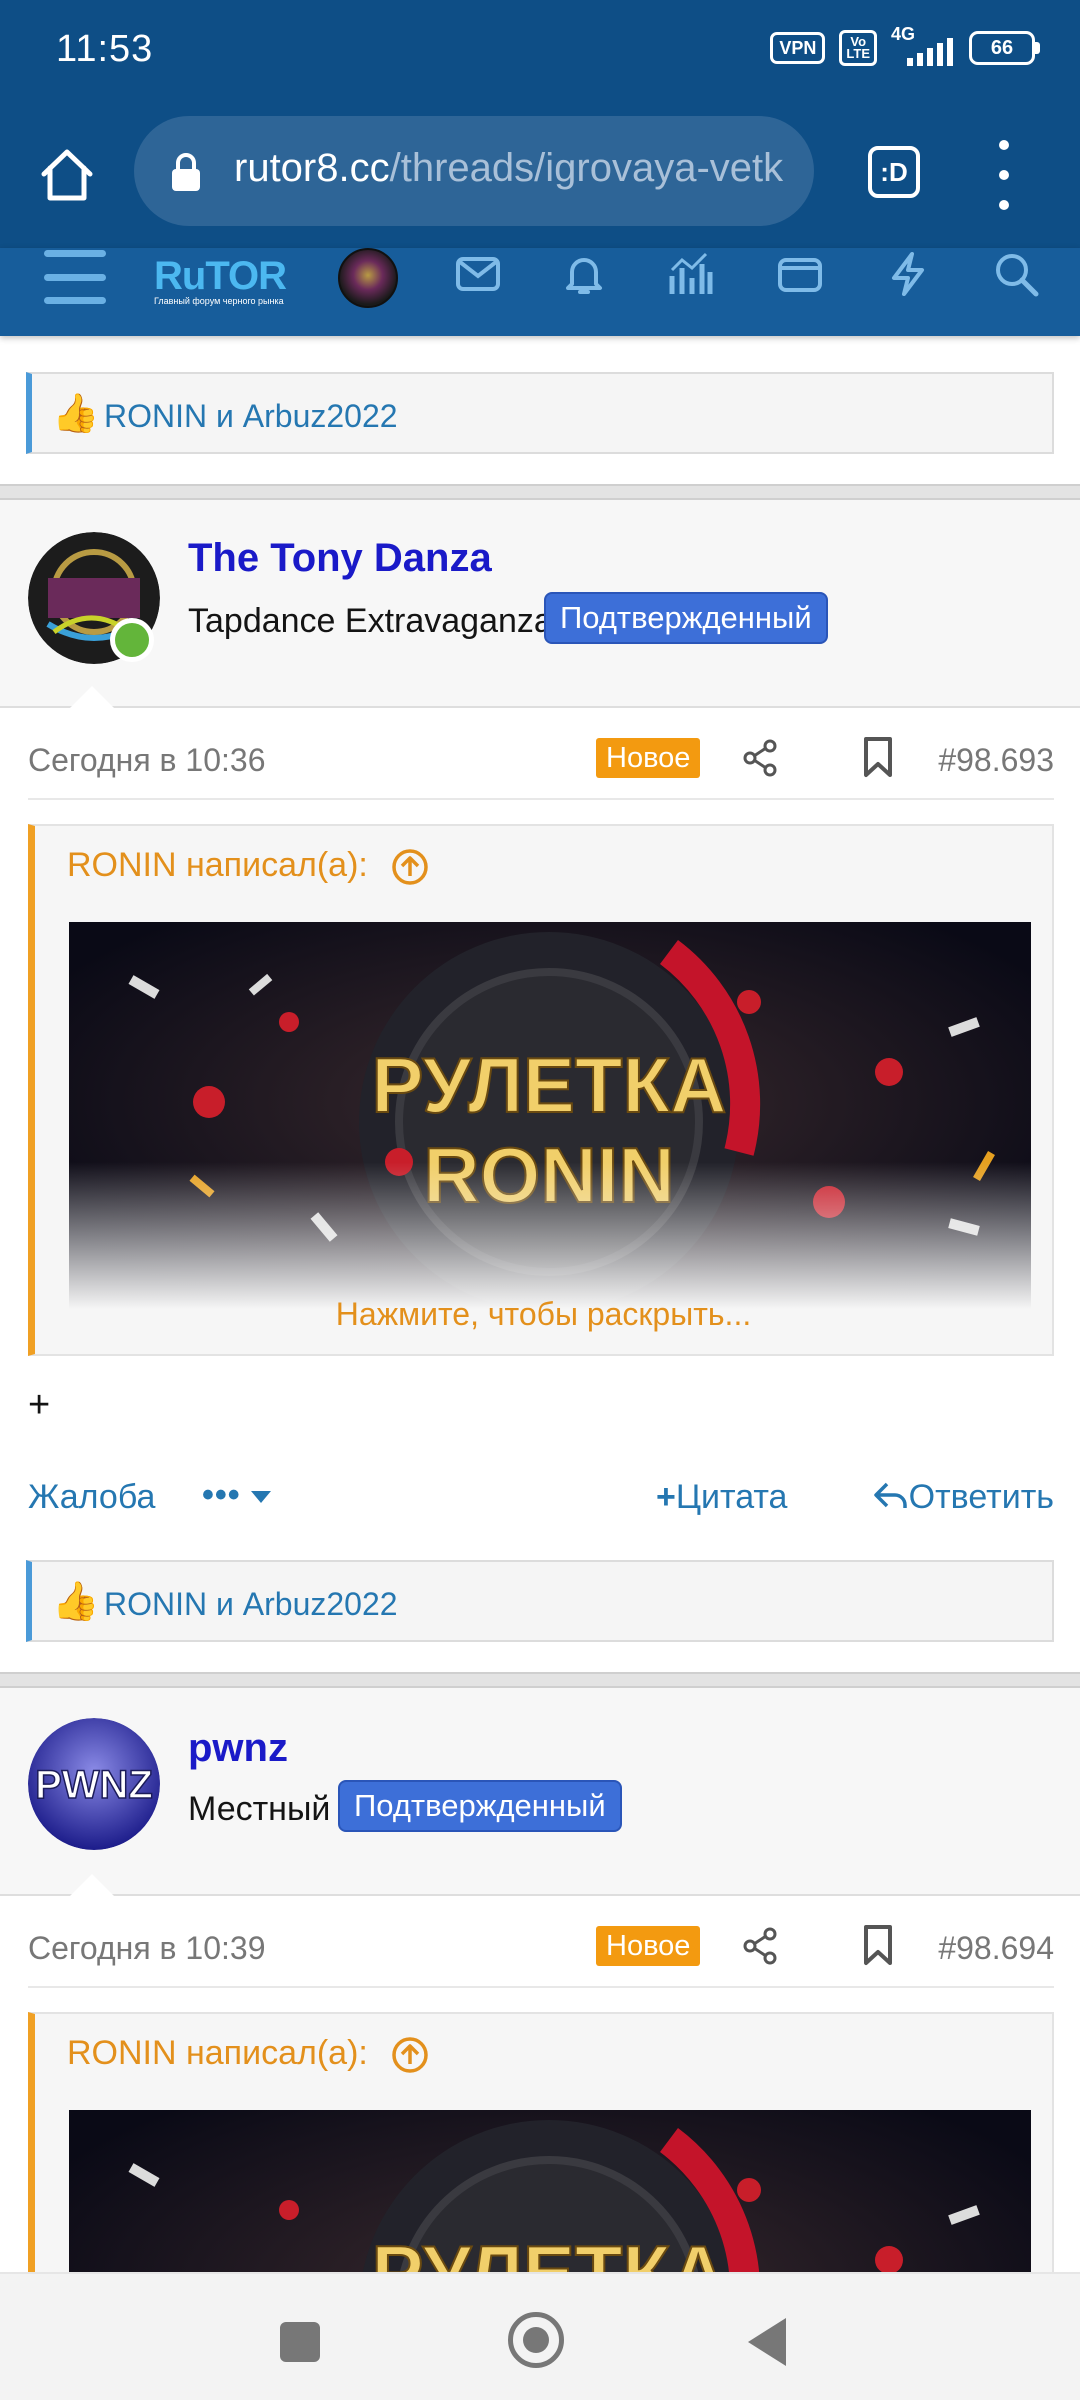 The height and width of the screenshot is (2400, 1080). I want to click on avatar-text: PWNZ, so click(94, 1785).